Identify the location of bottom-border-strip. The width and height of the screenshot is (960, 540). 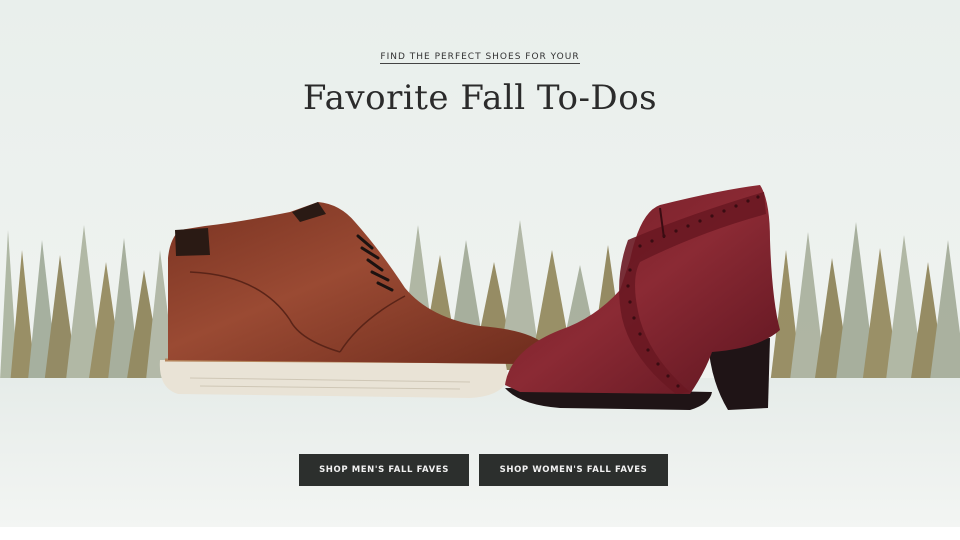
(480, 533).